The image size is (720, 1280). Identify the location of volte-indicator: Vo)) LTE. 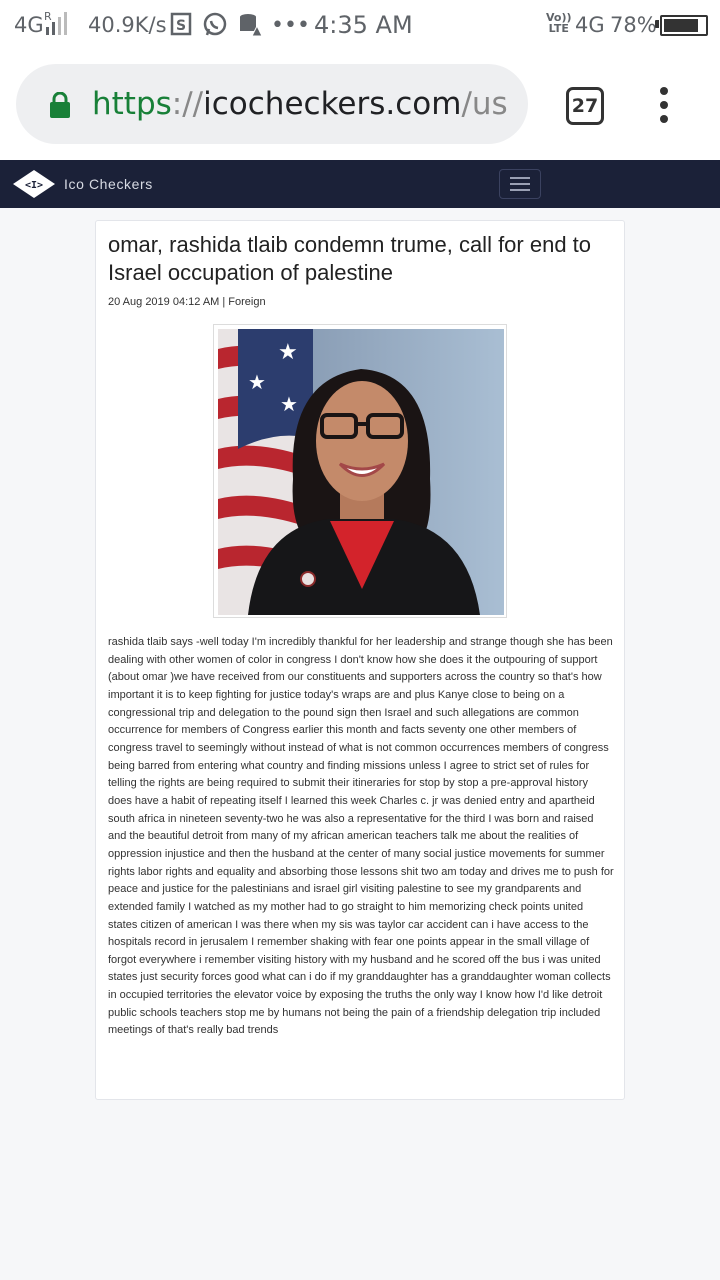
(559, 23).